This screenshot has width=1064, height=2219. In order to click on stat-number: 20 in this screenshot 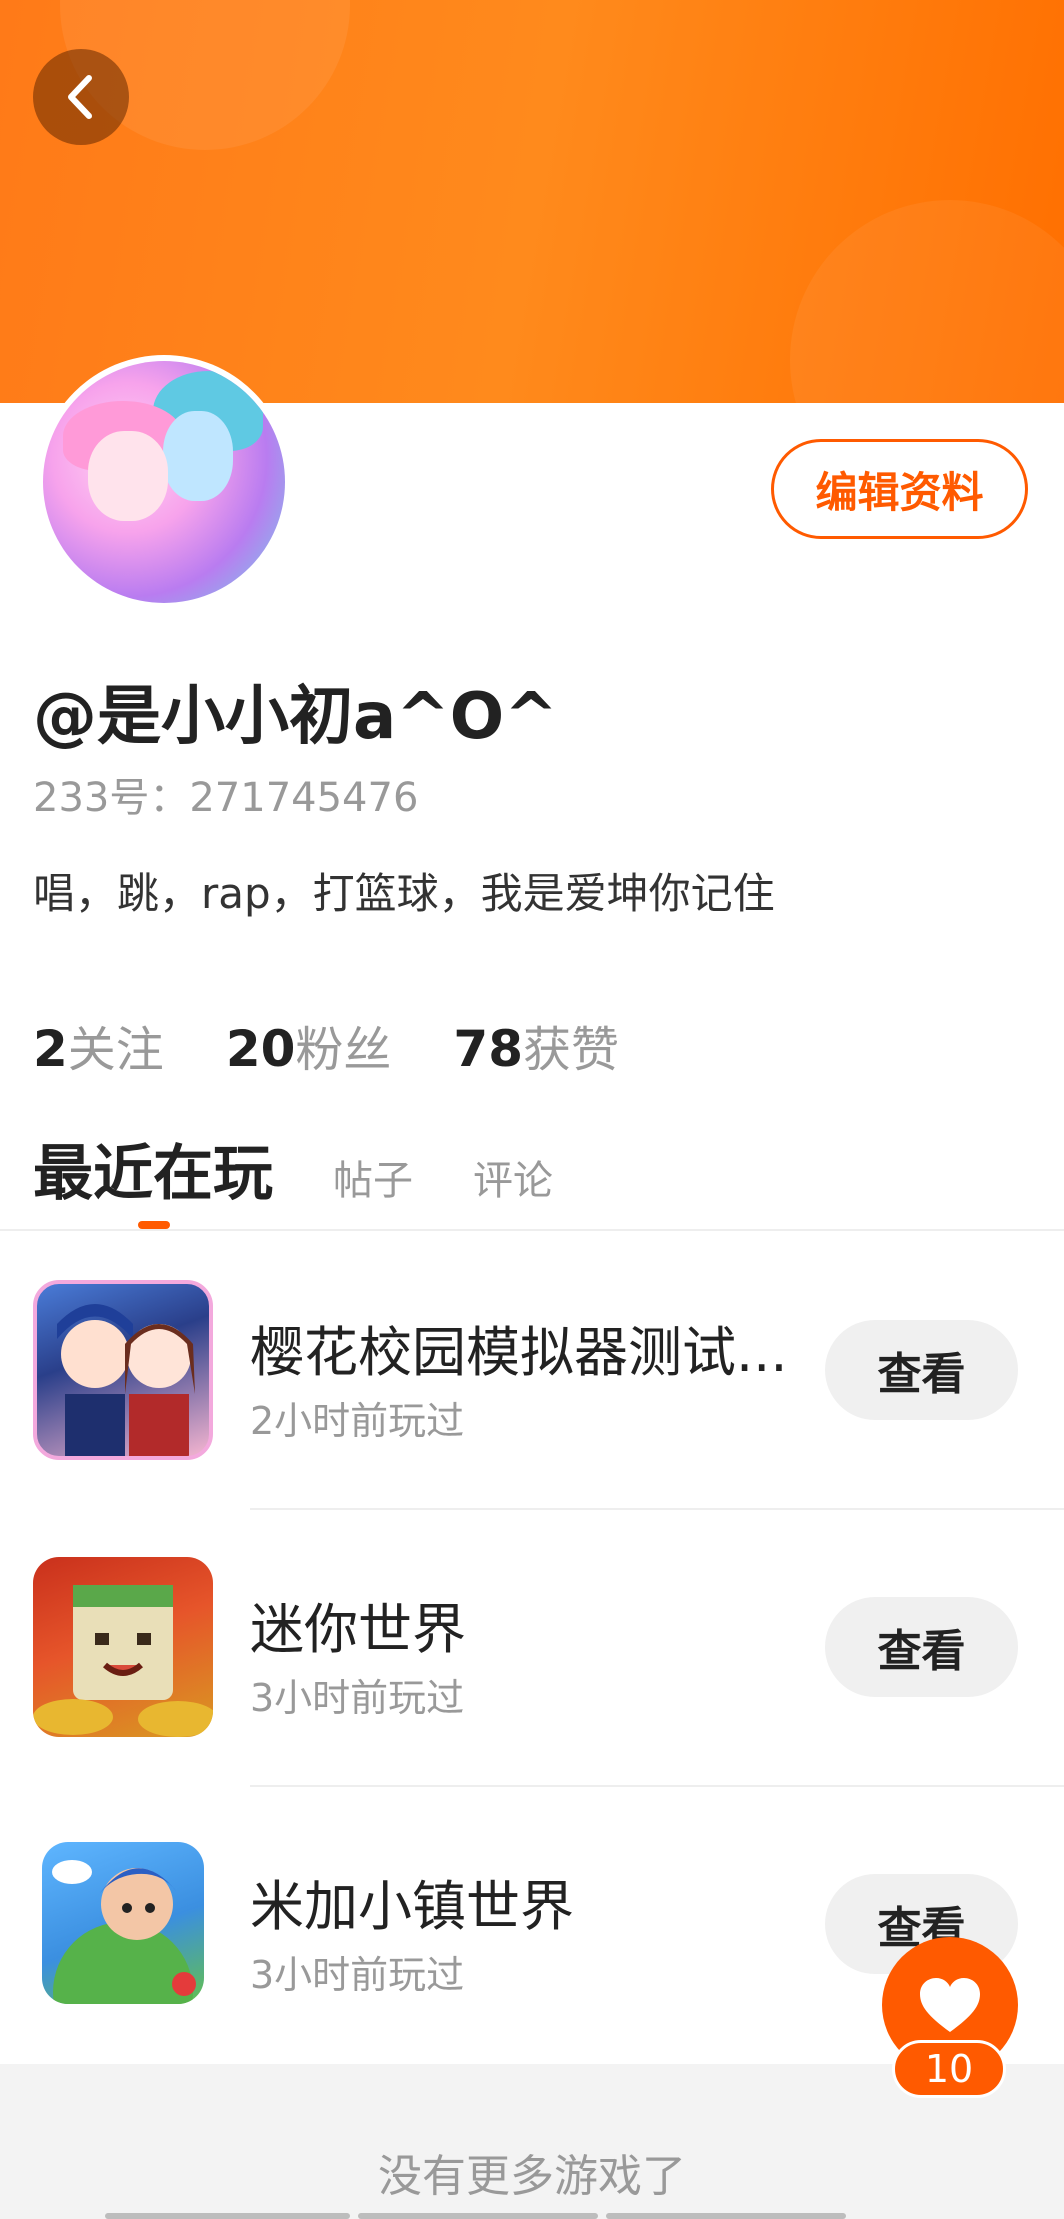, I will do `click(260, 1049)`.